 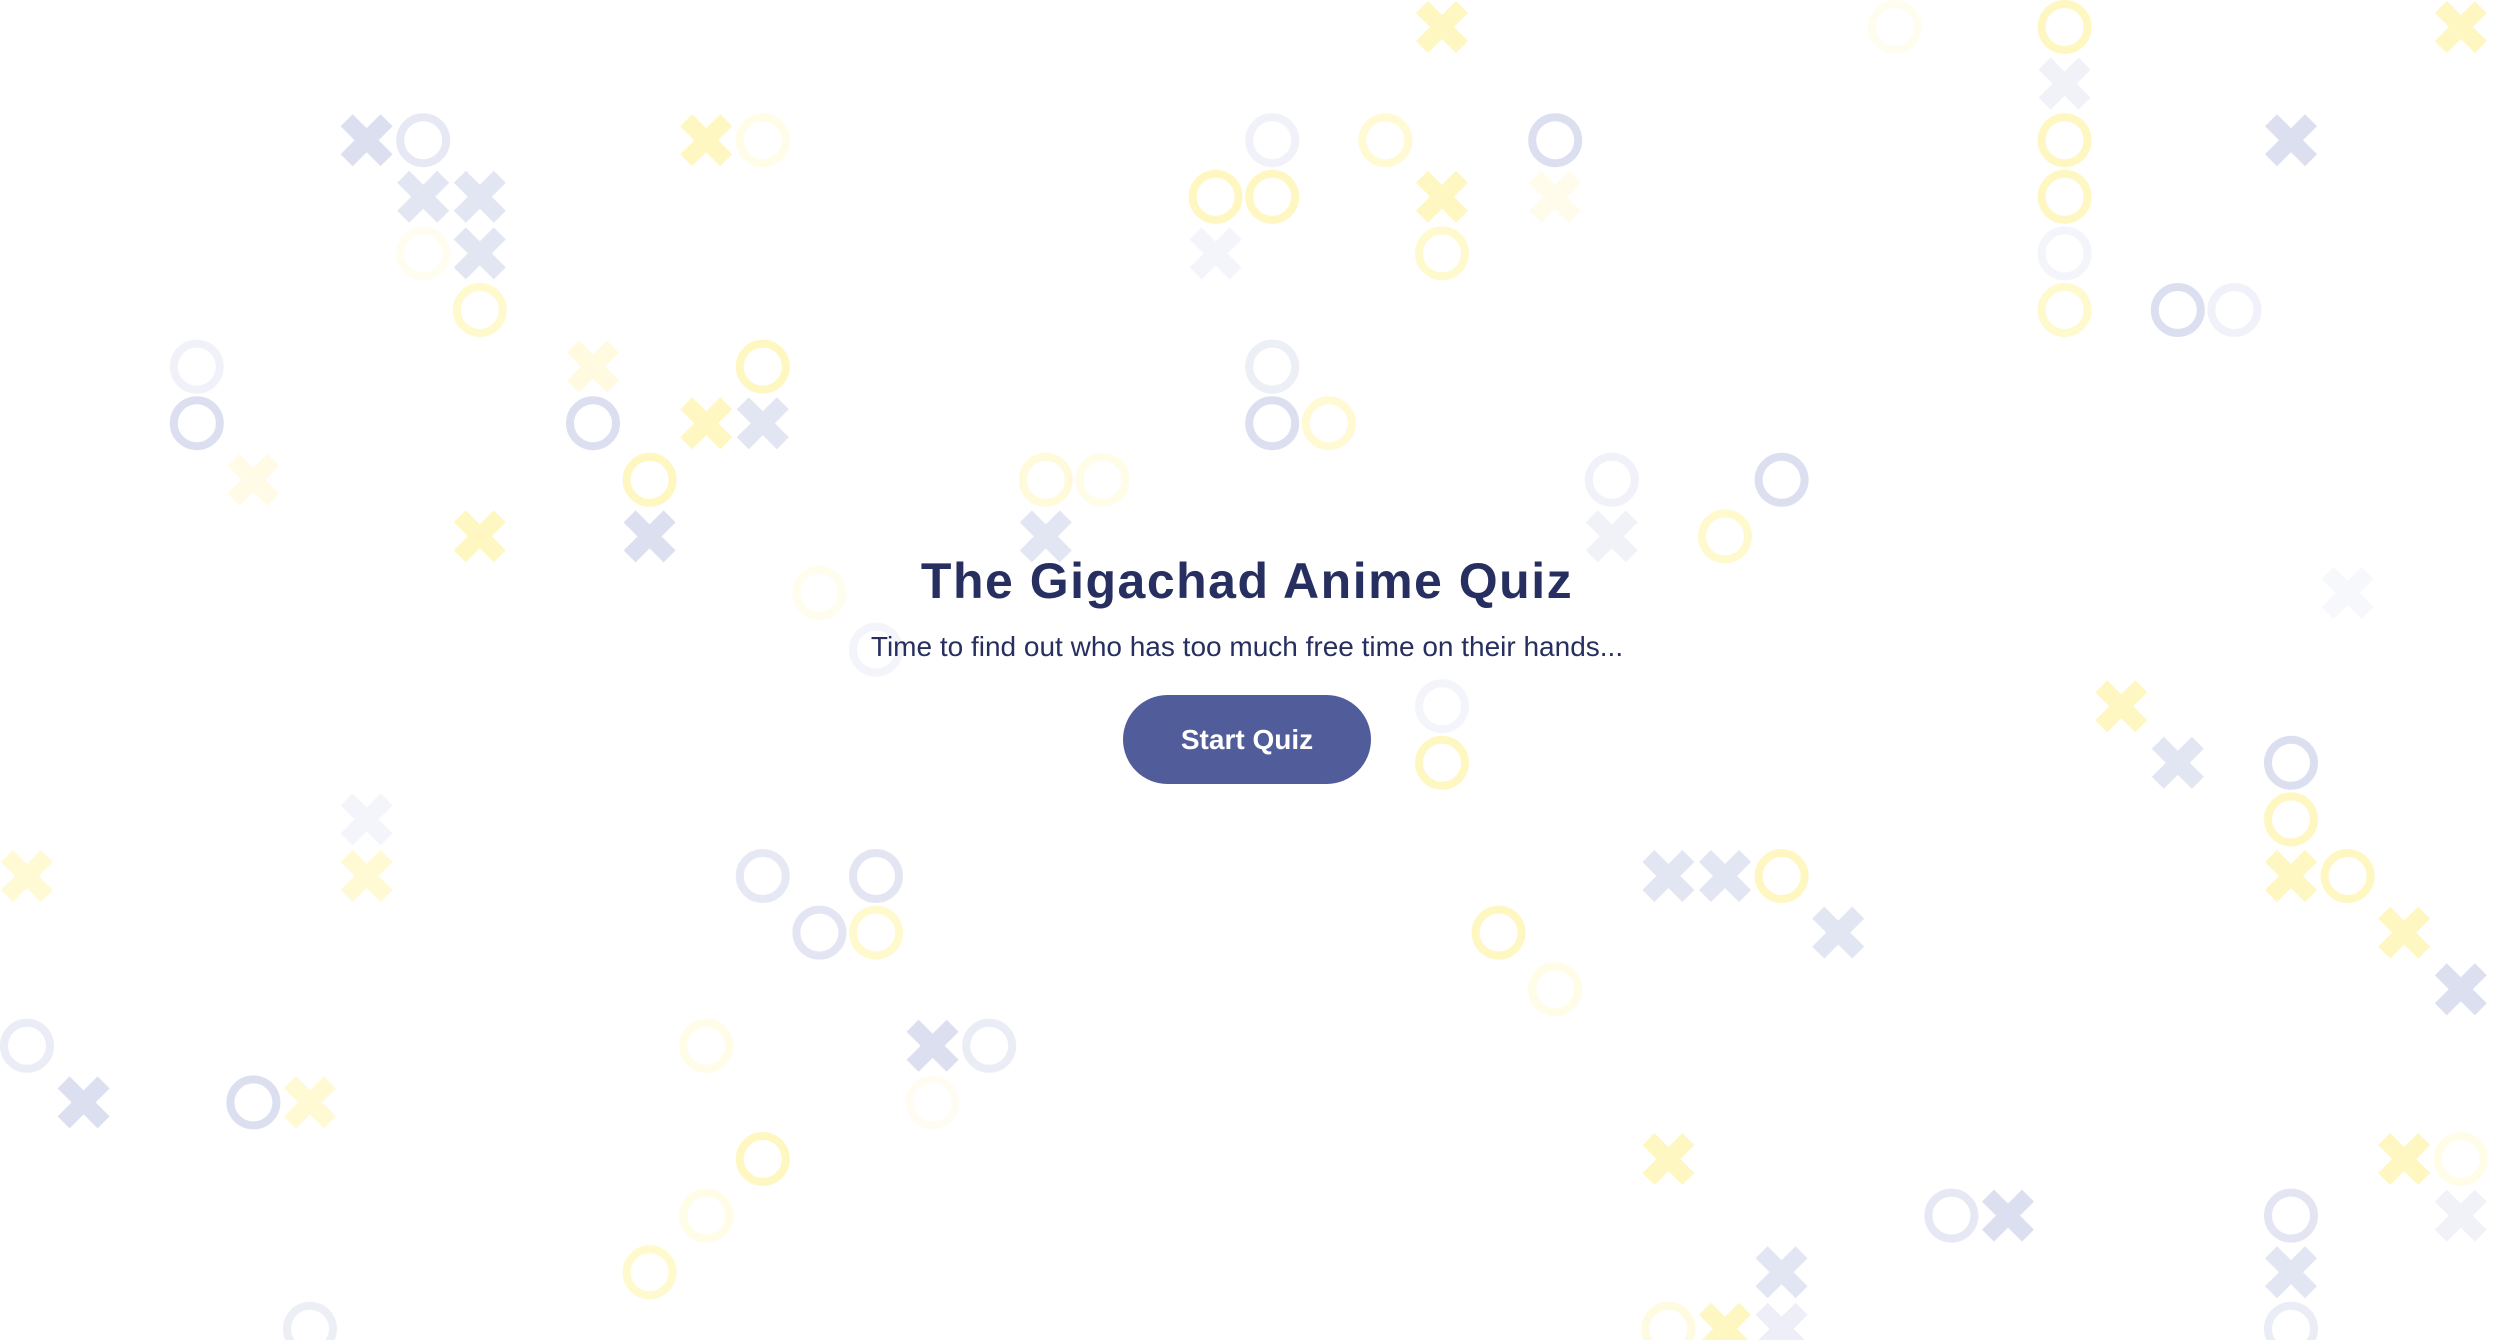 What do you see at coordinates (1247, 739) in the screenshot?
I see `start-quiz-button: Start Quiz` at bounding box center [1247, 739].